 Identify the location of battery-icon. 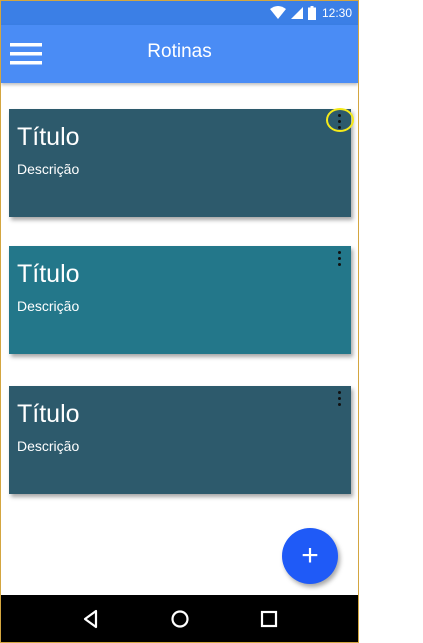
(311, 13).